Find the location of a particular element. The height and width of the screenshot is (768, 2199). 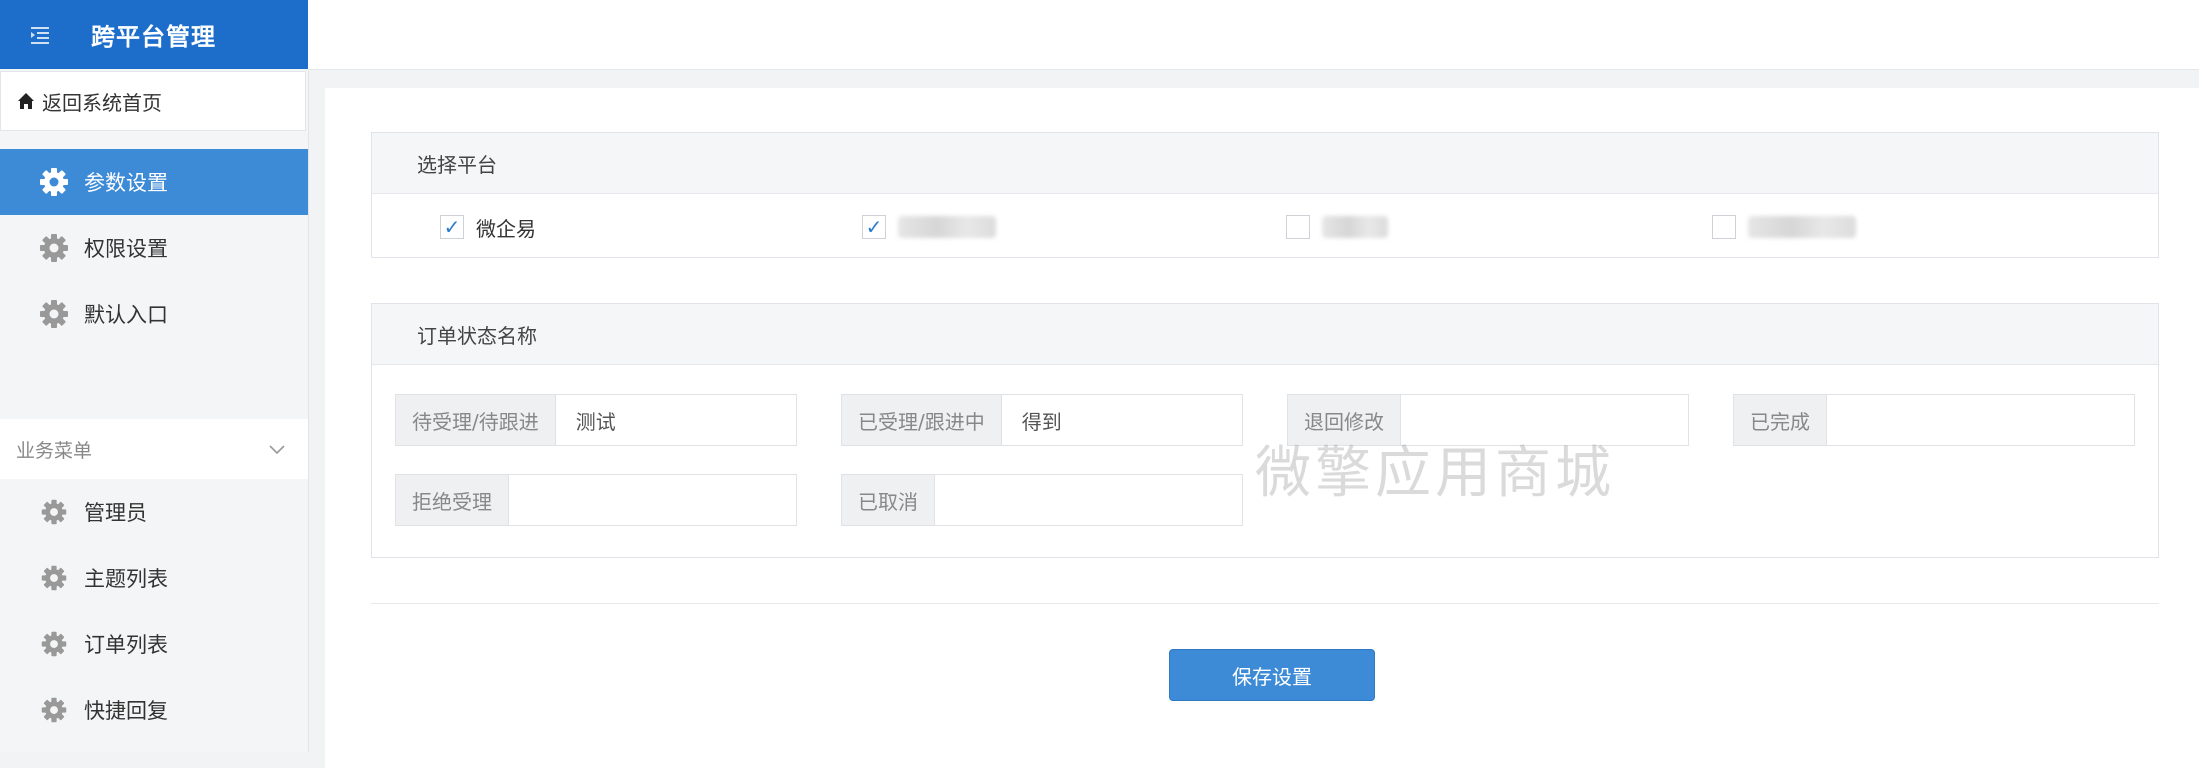

status-input-accepted is located at coordinates (1121, 420).